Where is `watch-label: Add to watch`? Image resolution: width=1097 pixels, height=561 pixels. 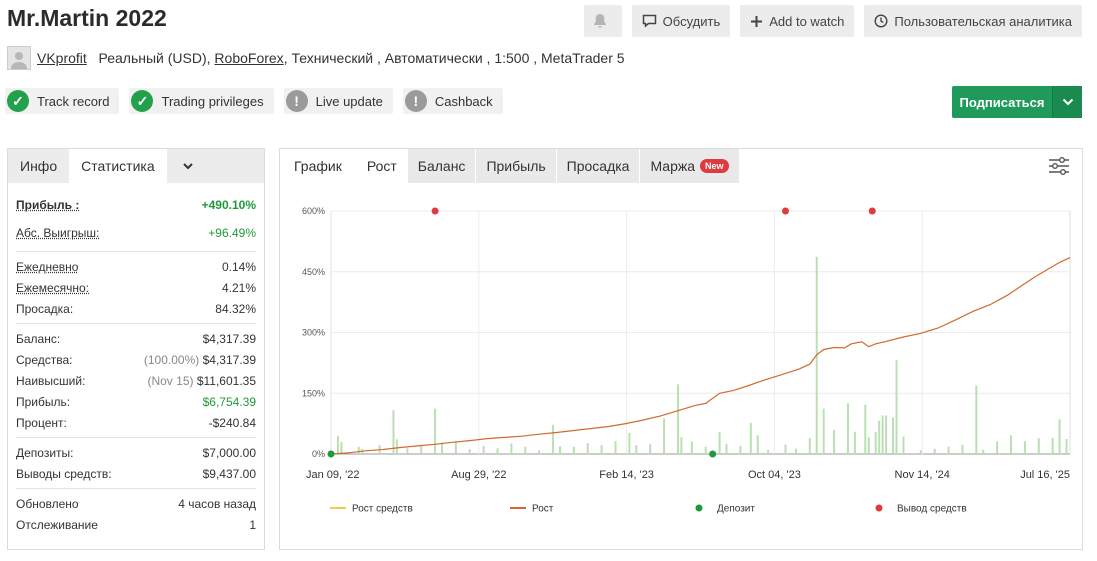 watch-label: Add to watch is located at coordinates (807, 21).